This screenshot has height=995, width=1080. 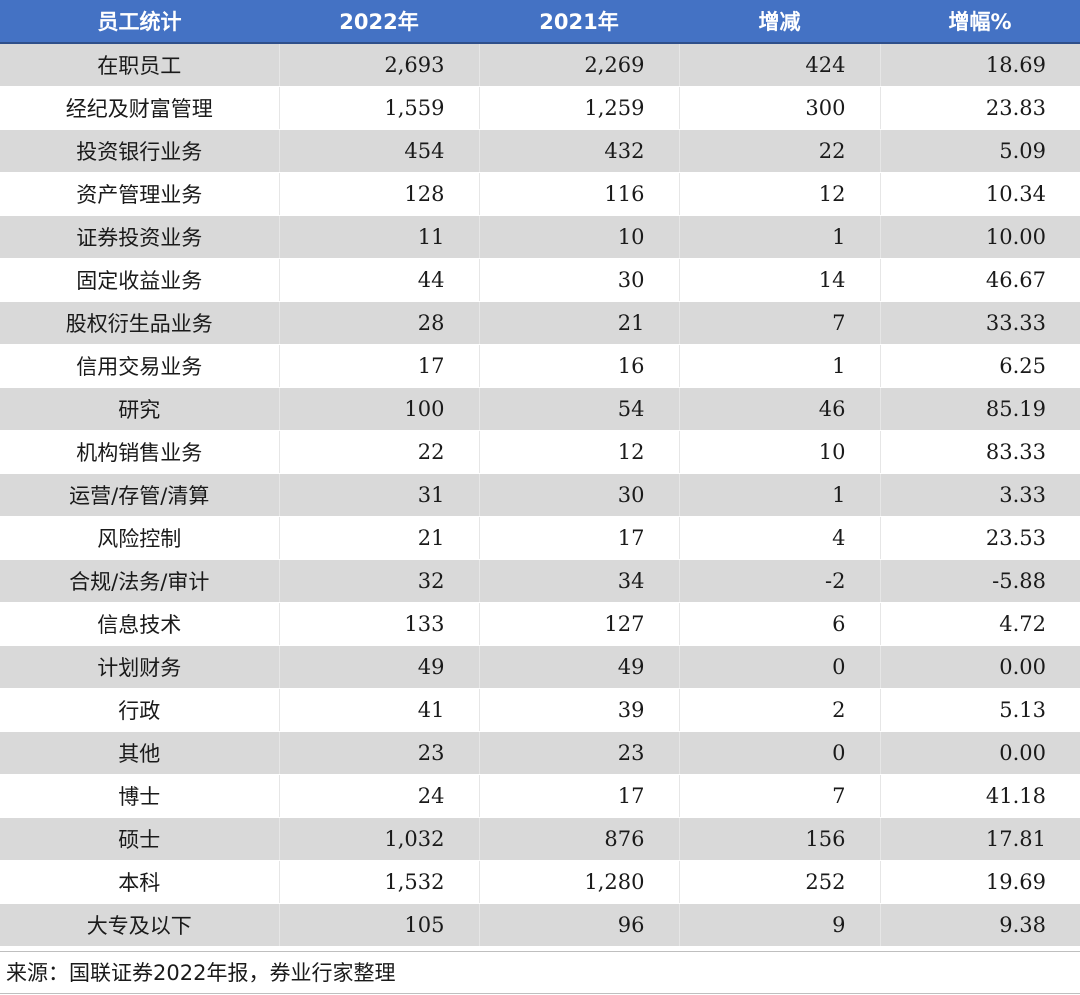 What do you see at coordinates (780, 194) in the screenshot?
I see `cell-change: 12` at bounding box center [780, 194].